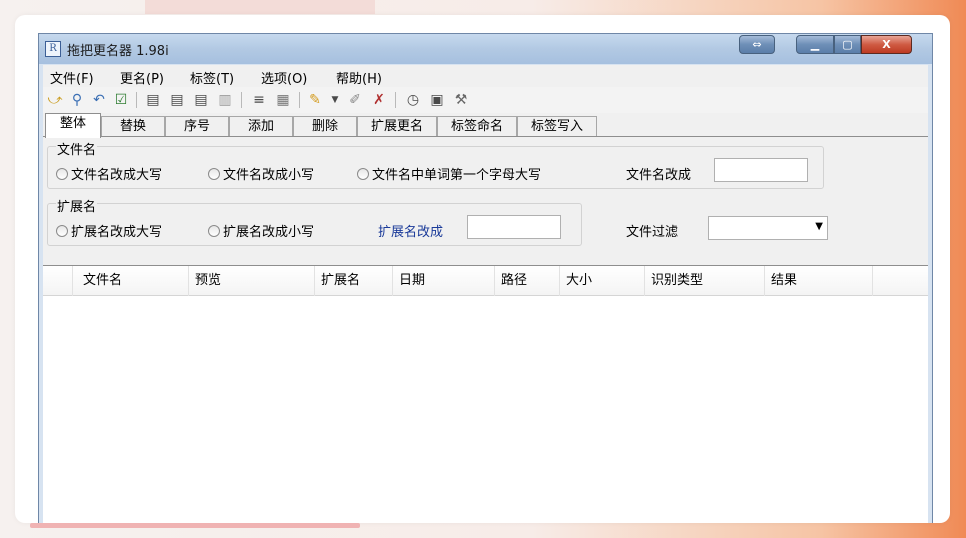 The height and width of the screenshot is (538, 966). What do you see at coordinates (77, 100) in the screenshot?
I see `search-icon: ⚲` at bounding box center [77, 100].